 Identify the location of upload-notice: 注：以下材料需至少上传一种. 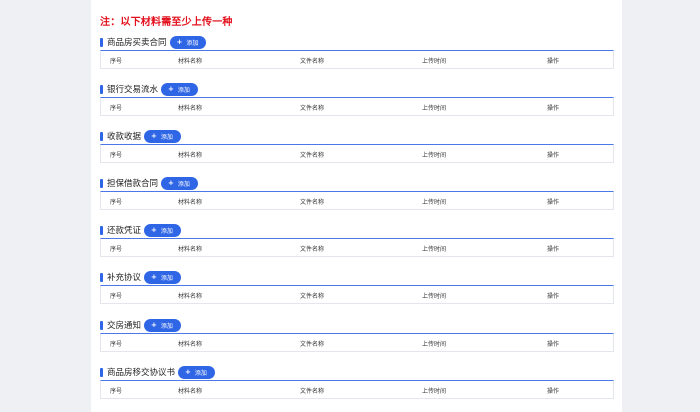
(166, 22).